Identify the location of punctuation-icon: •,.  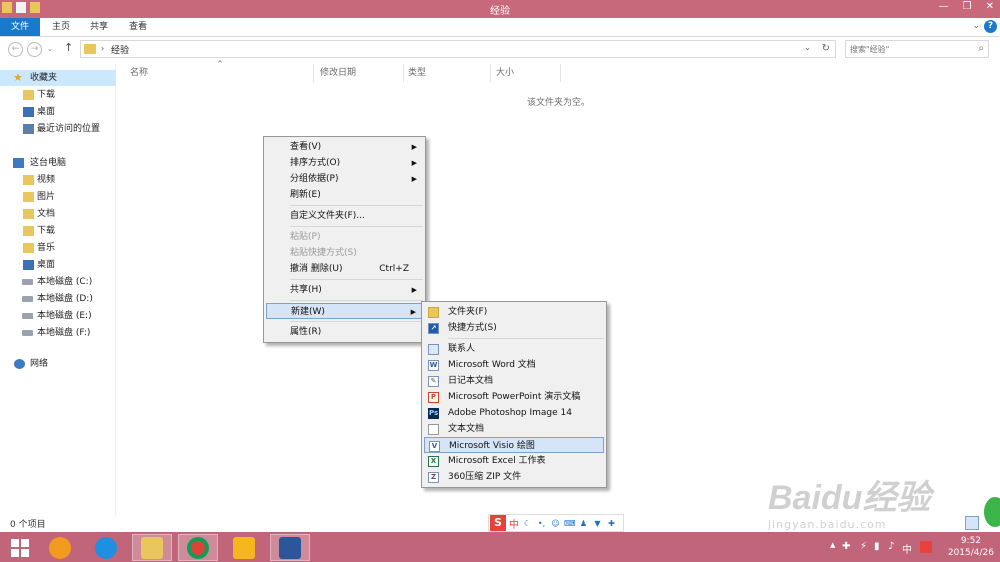
(541, 523).